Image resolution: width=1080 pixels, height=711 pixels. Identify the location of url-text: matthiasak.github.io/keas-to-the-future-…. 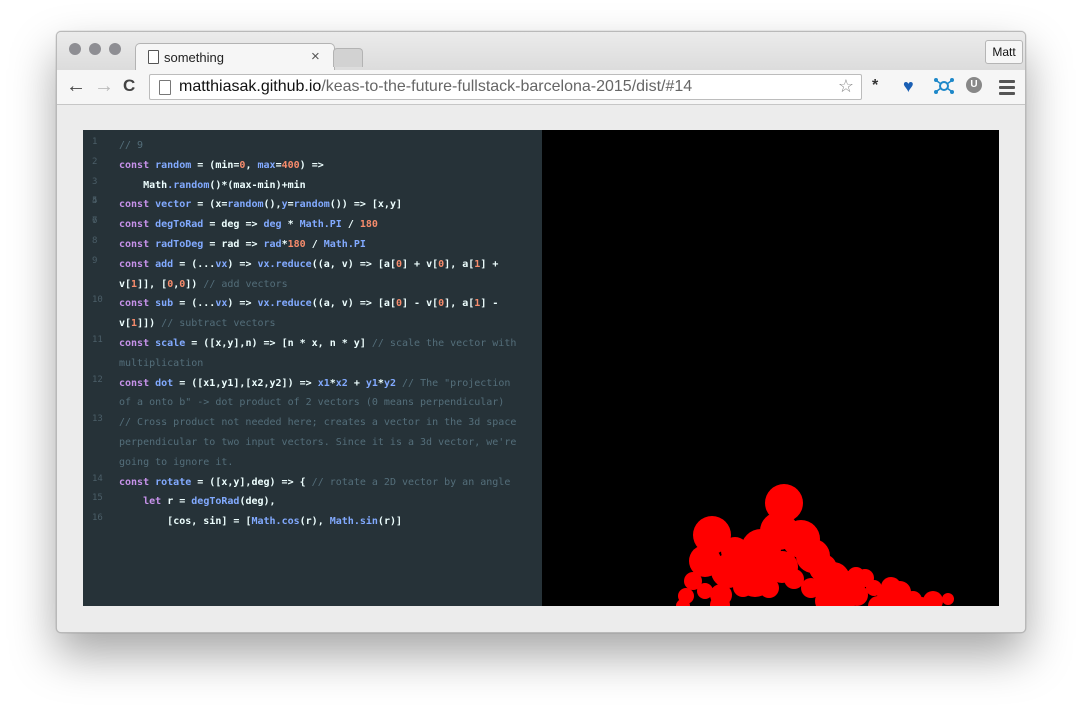
(435, 87).